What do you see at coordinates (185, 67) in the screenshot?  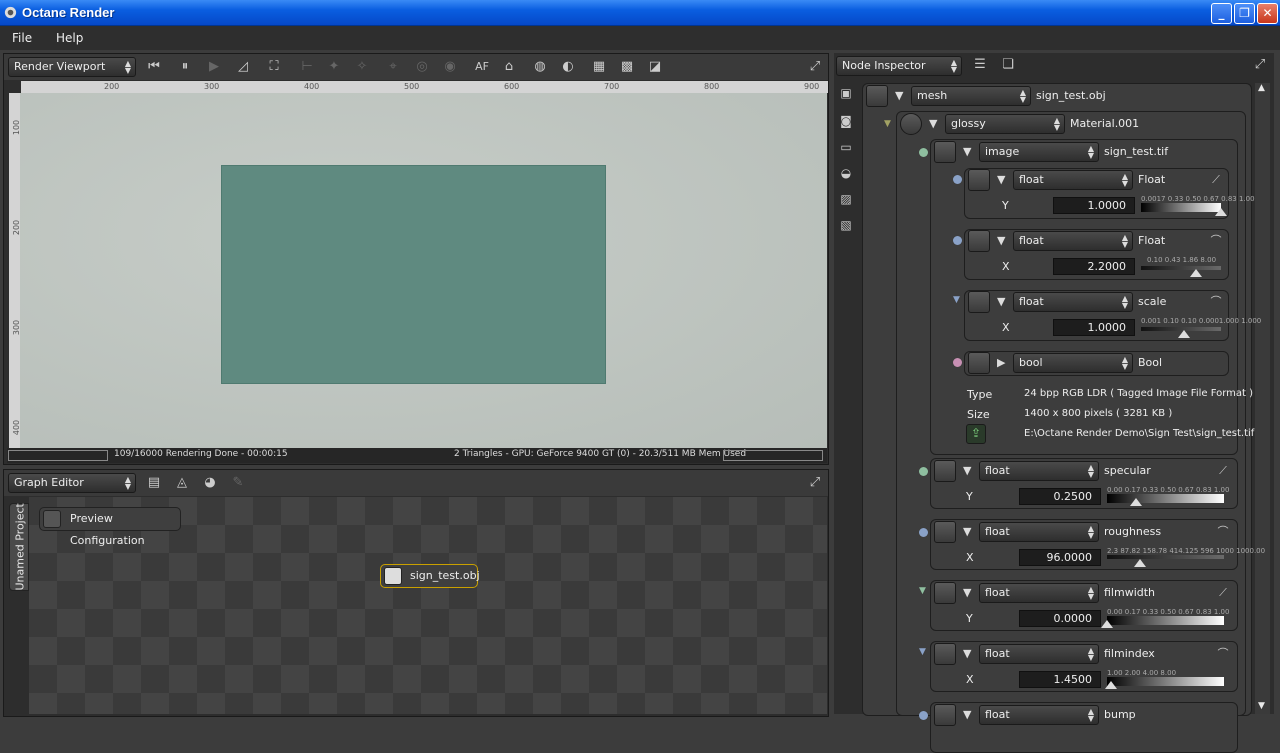 I see `pause-icon: ⏸` at bounding box center [185, 67].